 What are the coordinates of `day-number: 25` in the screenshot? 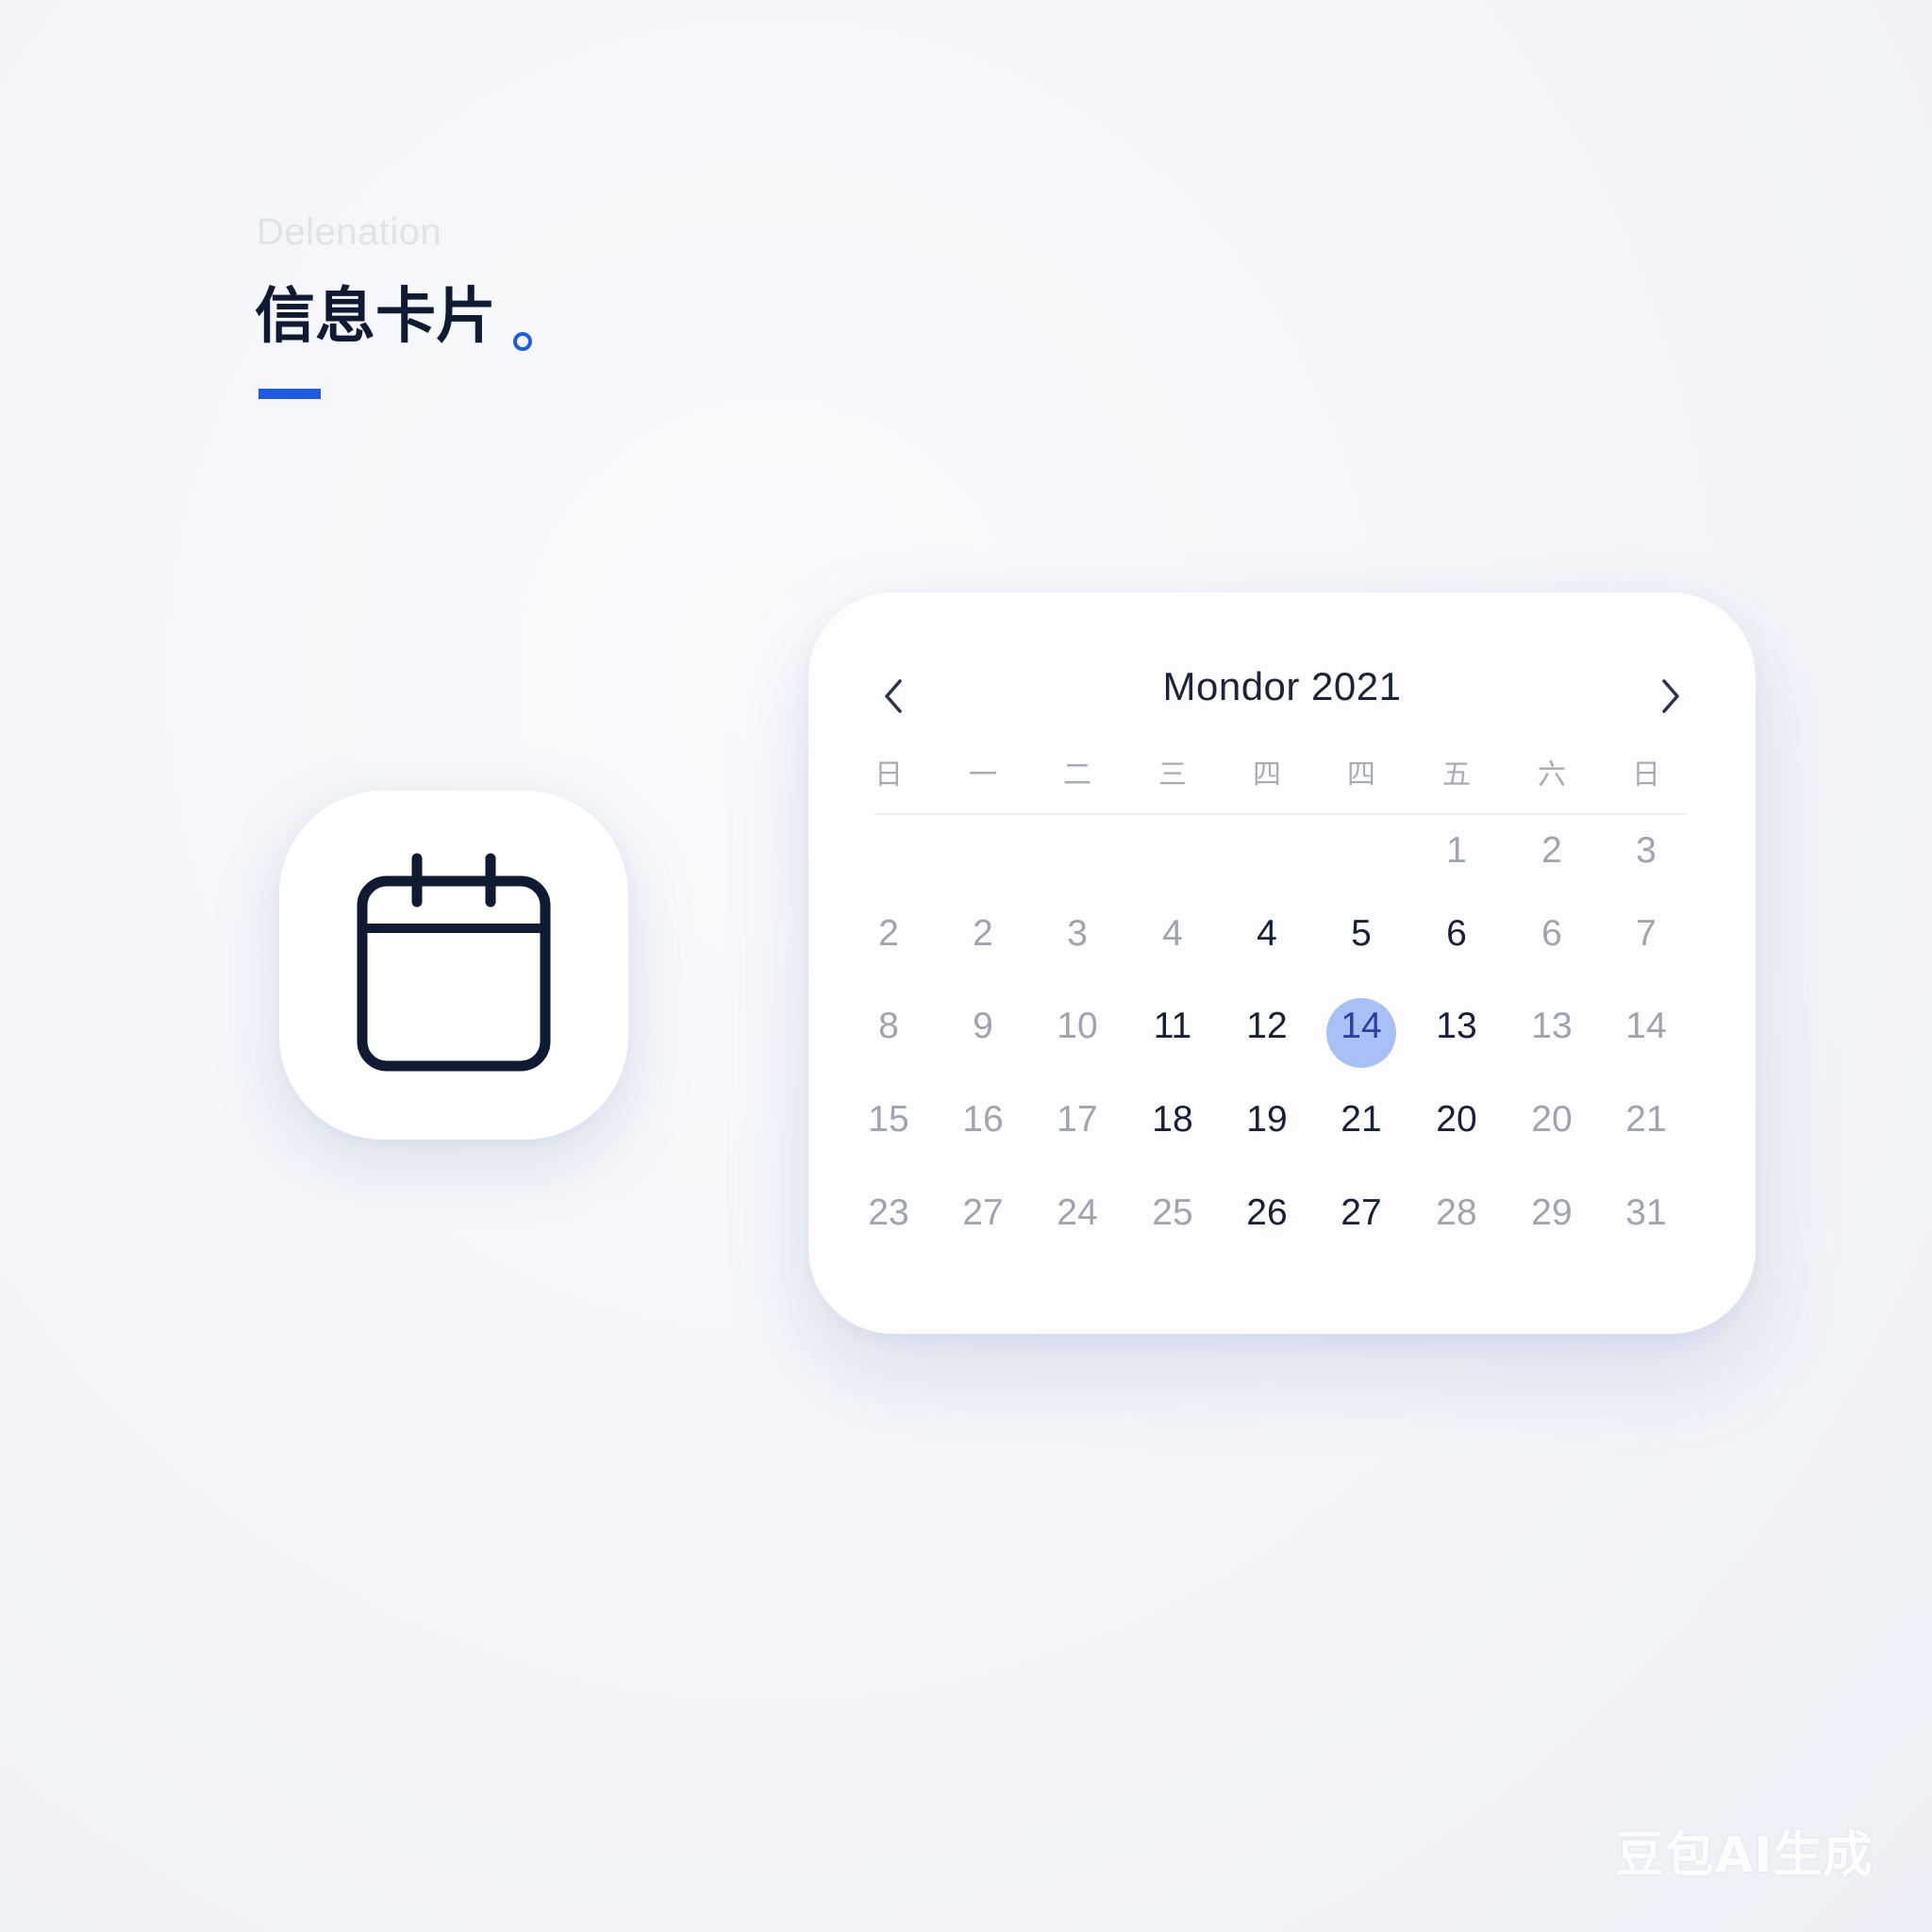 It's located at (1172, 1212).